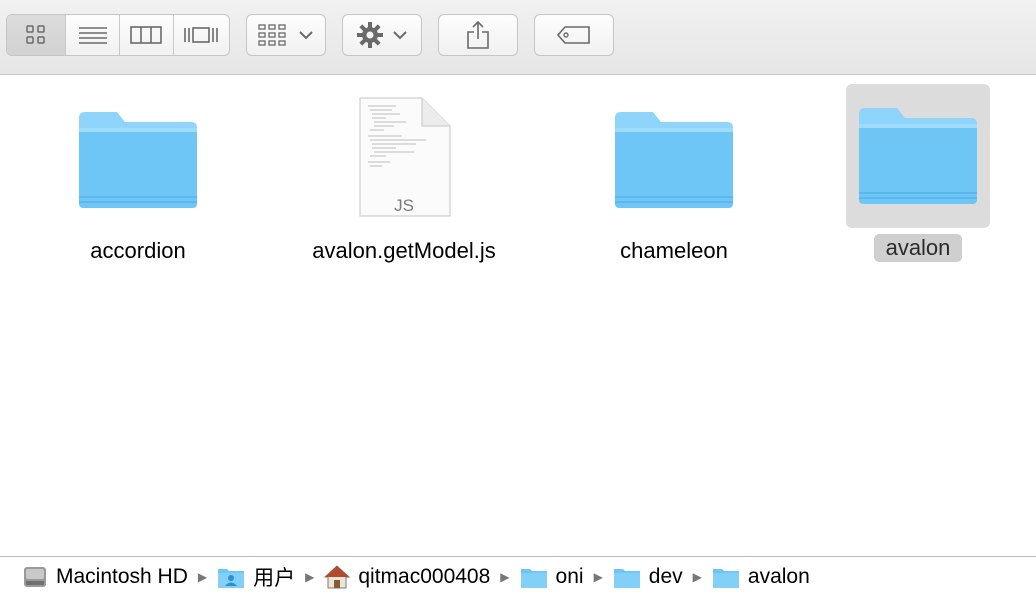  I want to click on gear-icon, so click(370, 35).